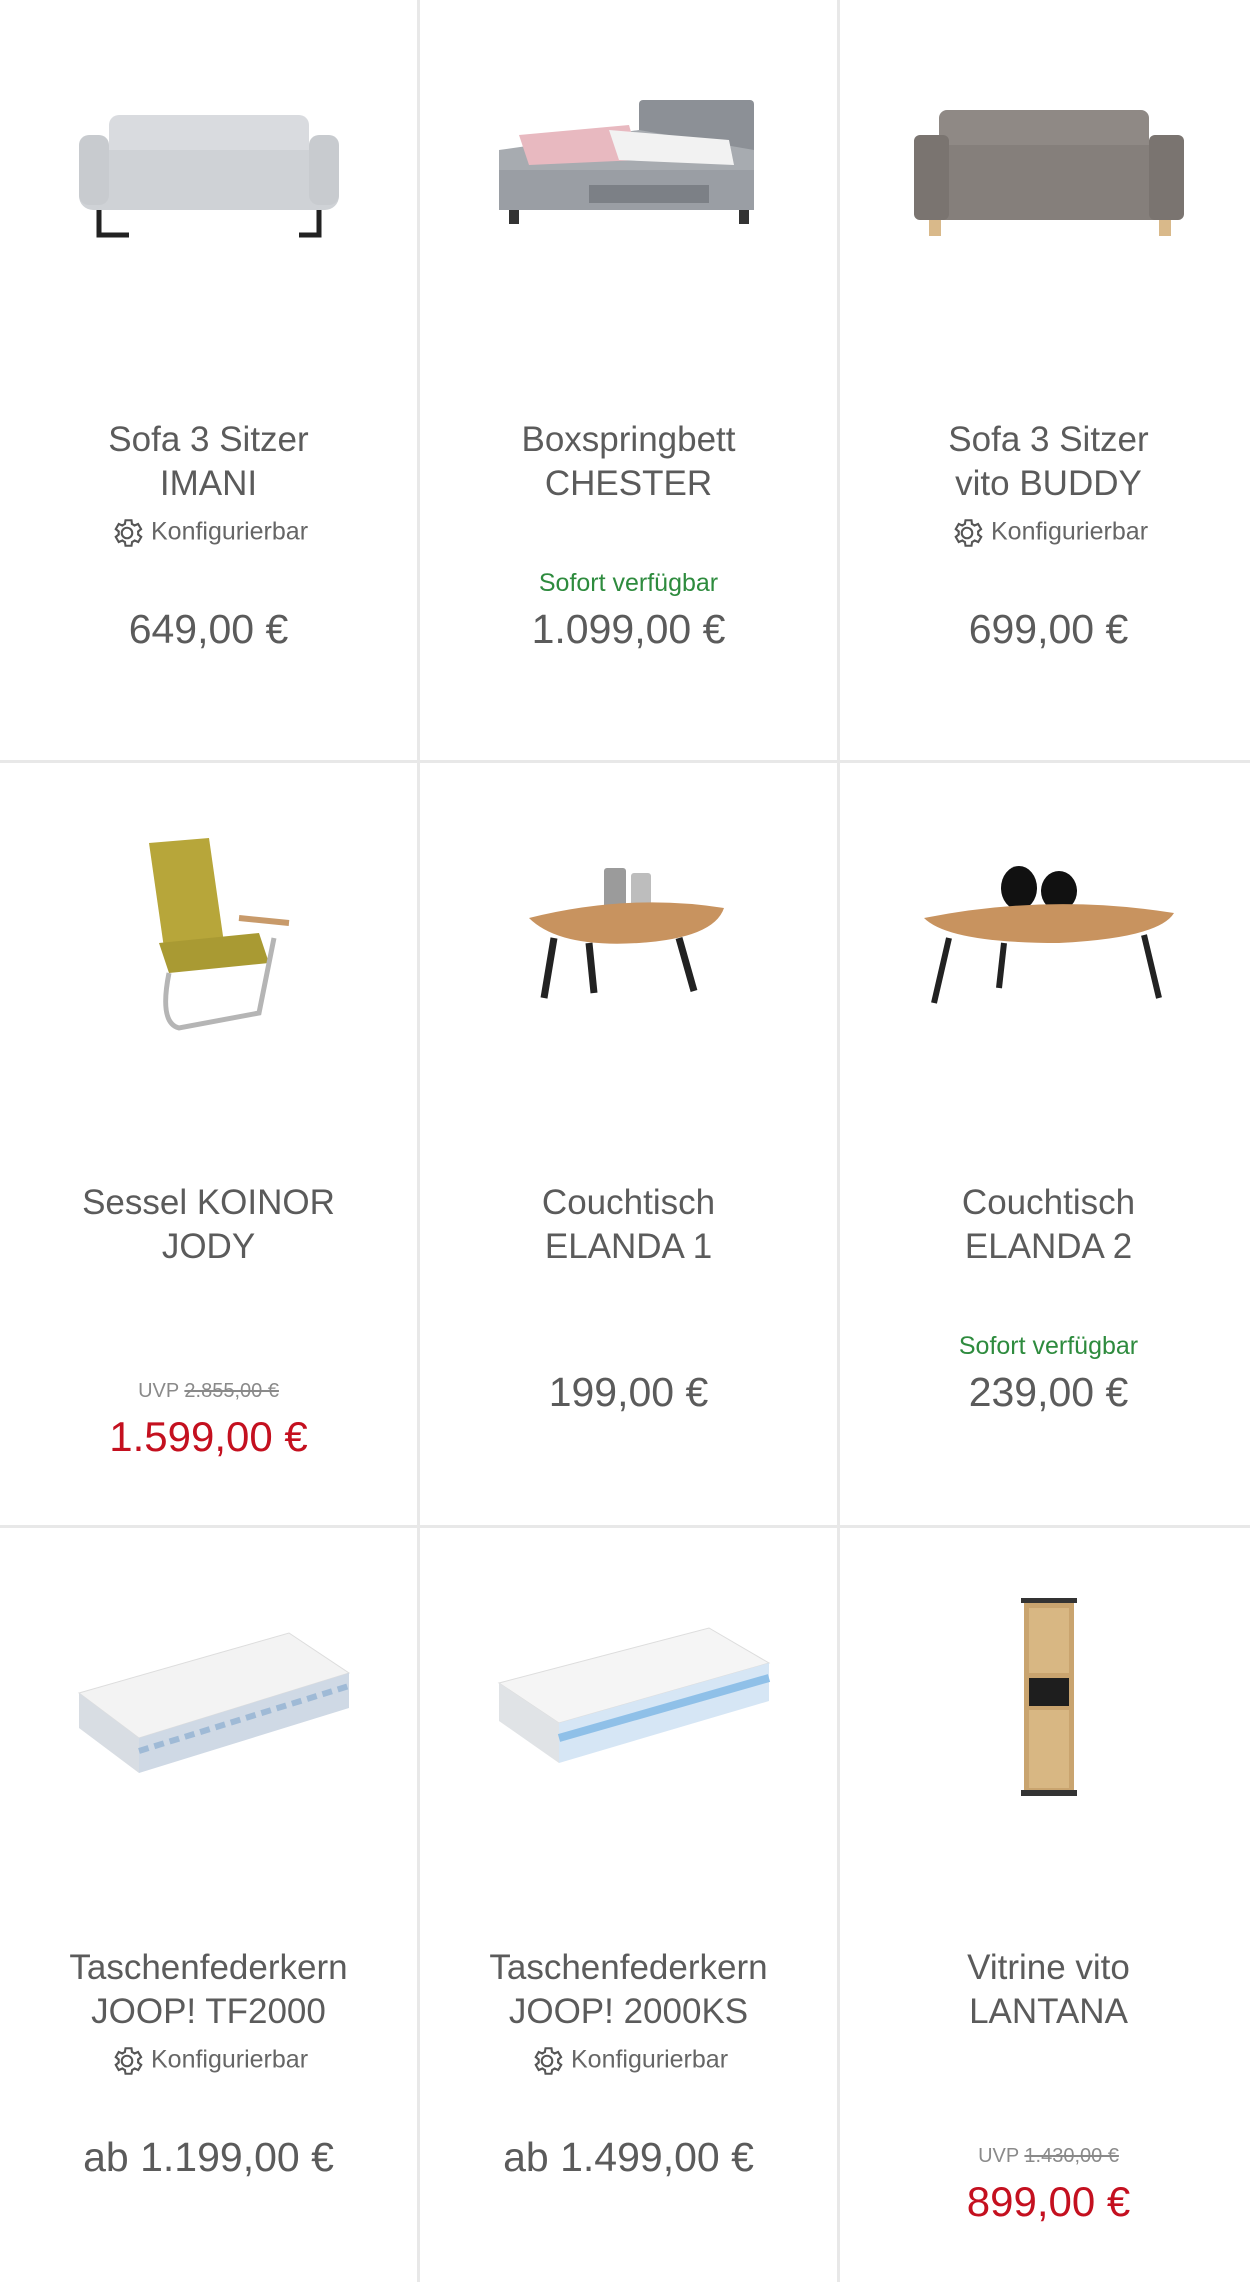 This screenshot has height=2288, width=1250. What do you see at coordinates (628, 2011) in the screenshot?
I see `product-title-line: JOOP! 2000KS` at bounding box center [628, 2011].